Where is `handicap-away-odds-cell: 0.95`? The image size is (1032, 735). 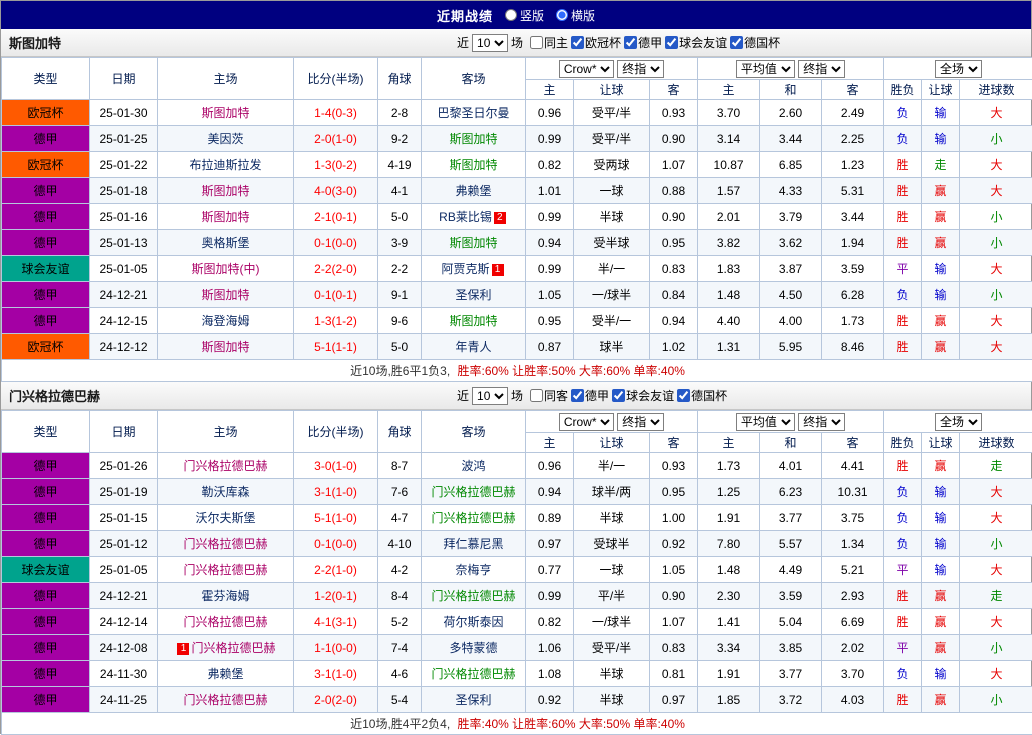 handicap-away-odds-cell: 0.95 is located at coordinates (674, 492).